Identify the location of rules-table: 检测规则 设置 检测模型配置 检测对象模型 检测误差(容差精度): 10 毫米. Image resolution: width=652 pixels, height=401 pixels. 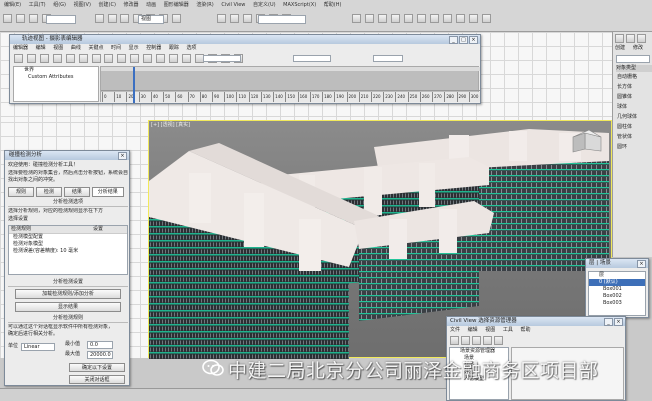
(68, 250).